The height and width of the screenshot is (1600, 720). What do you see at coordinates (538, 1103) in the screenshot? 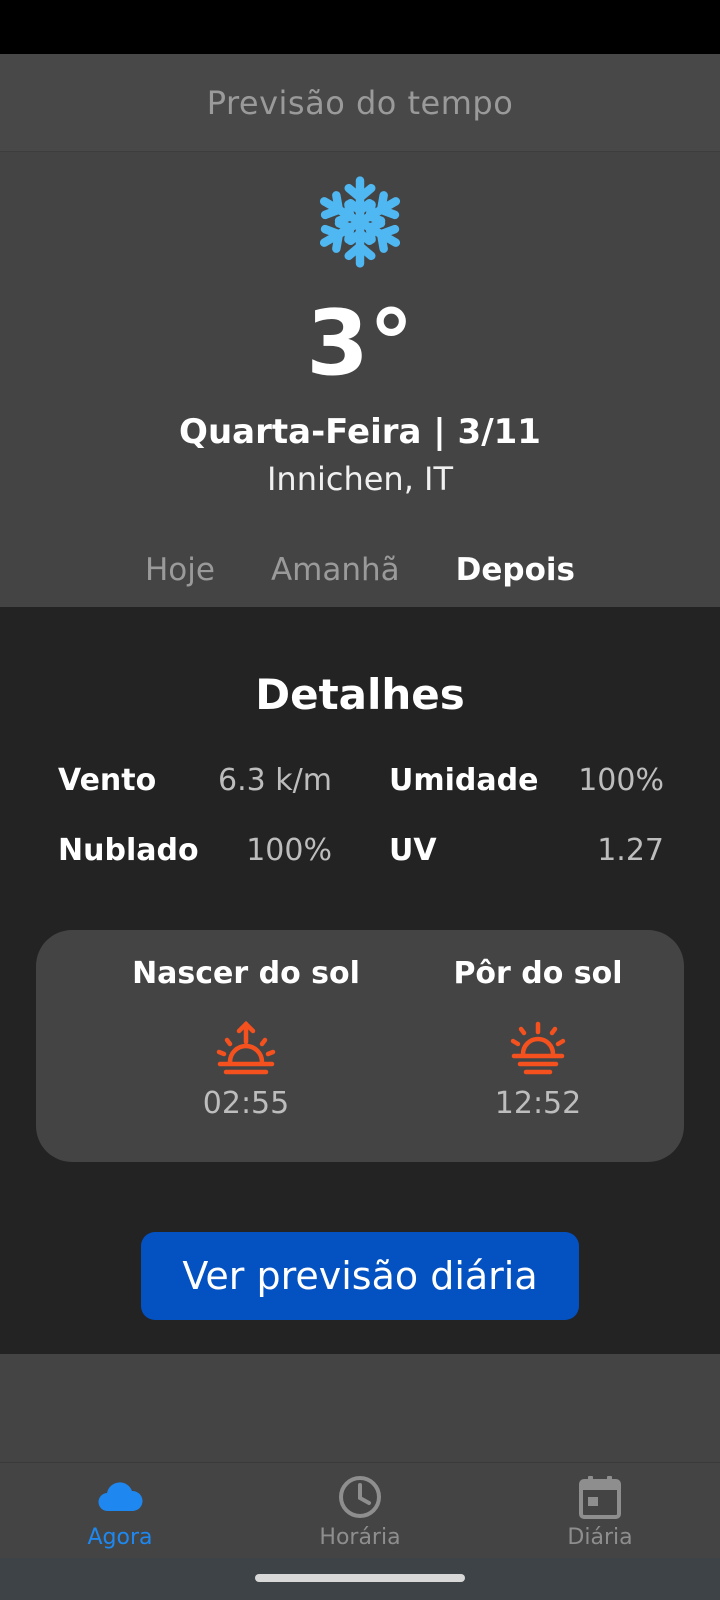
I see `sunset-time: 12:52` at bounding box center [538, 1103].